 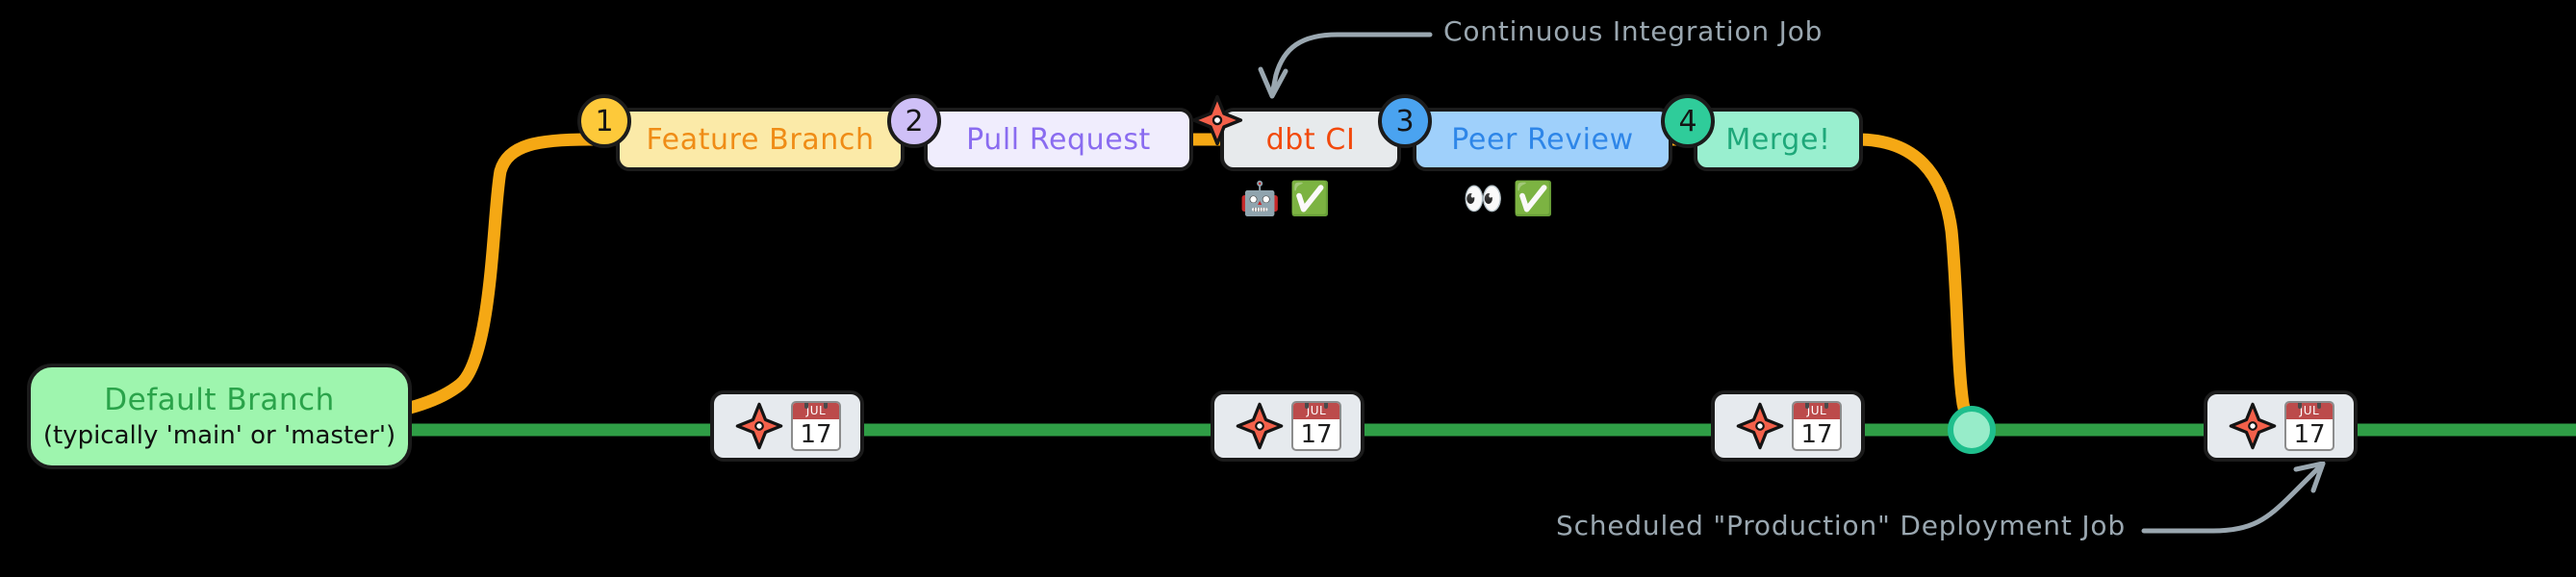 I want to click on node-peer-review: Peer Review, so click(x=1542, y=139).